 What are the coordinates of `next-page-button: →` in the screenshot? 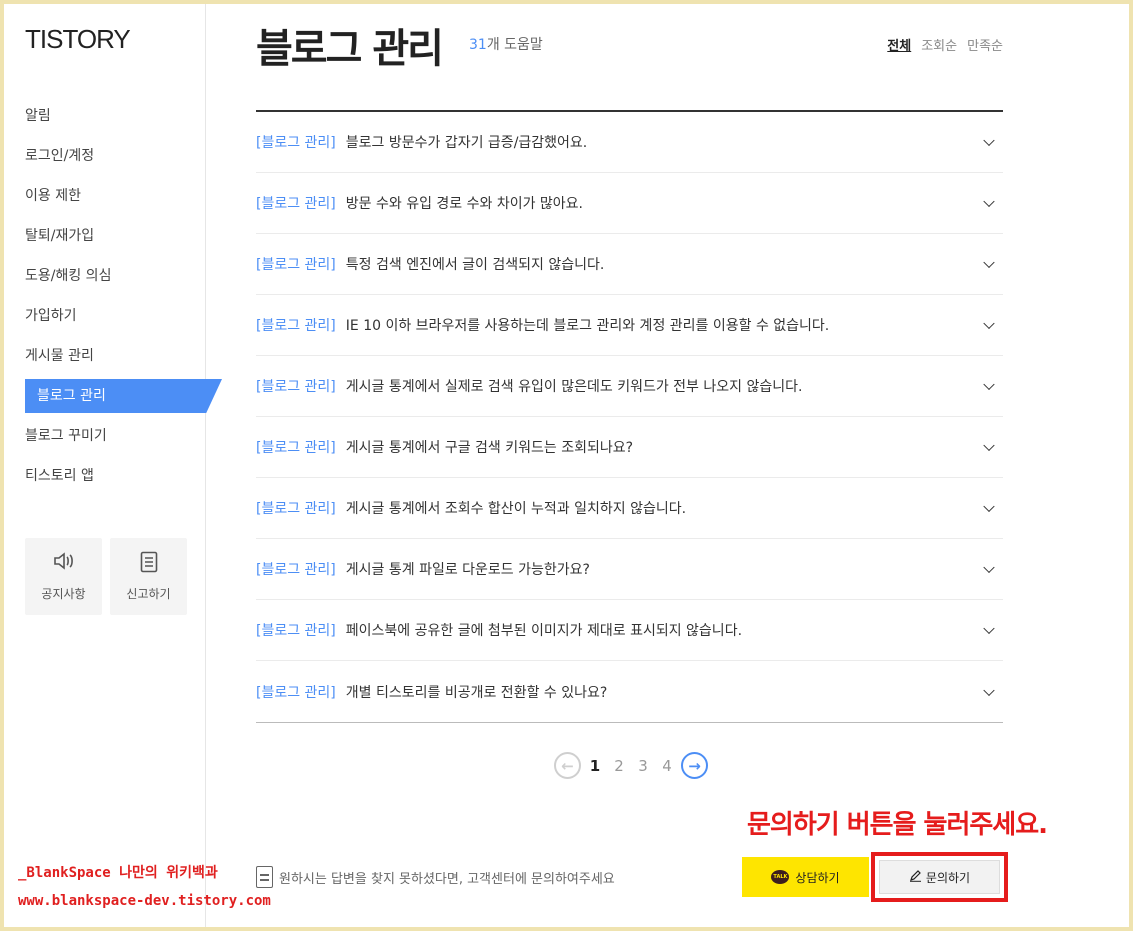 It's located at (694, 765).